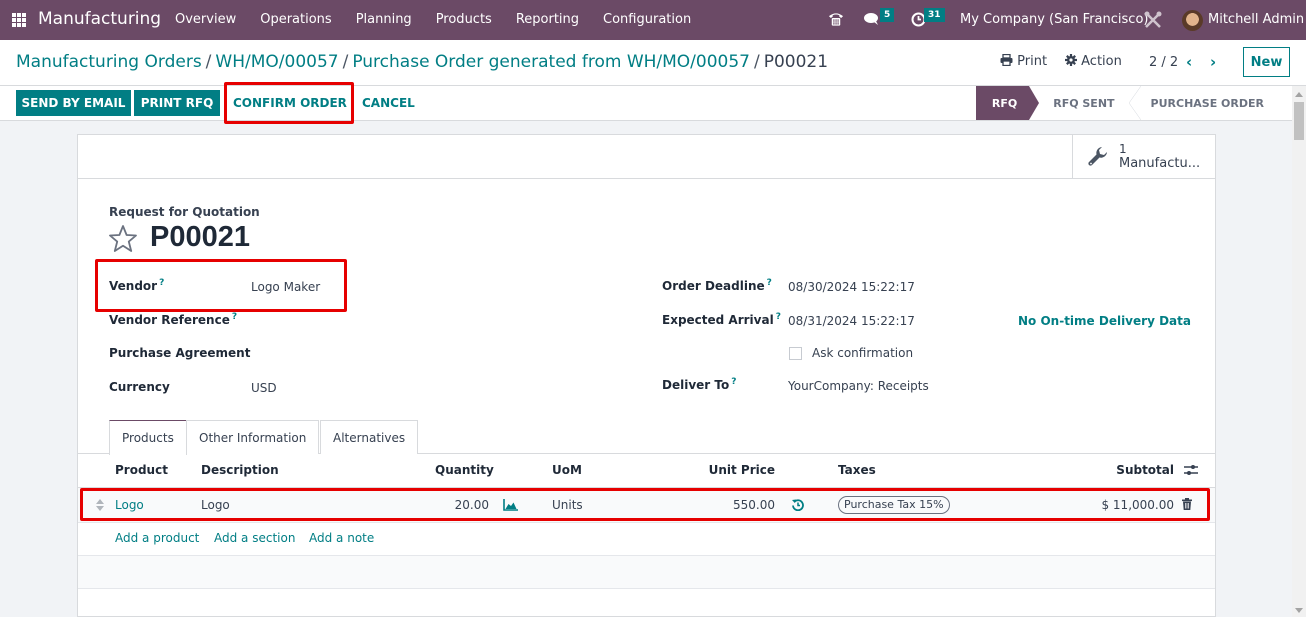  Describe the element at coordinates (872, 19) in the screenshot. I see `chat-icon` at that location.